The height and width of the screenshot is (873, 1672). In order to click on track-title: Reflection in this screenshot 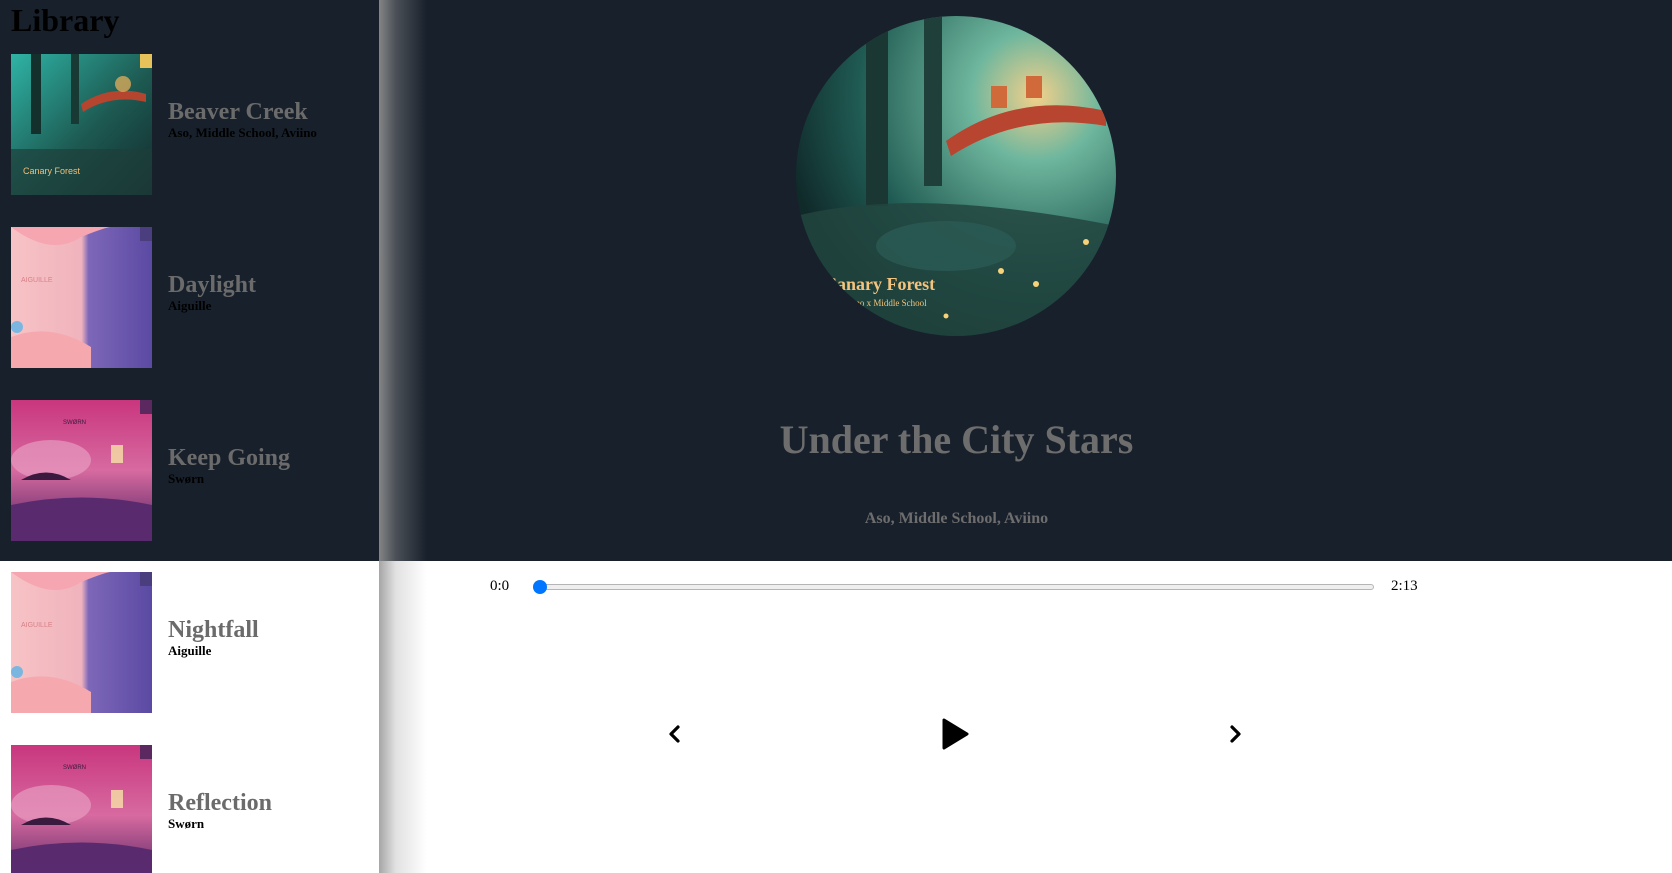, I will do `click(220, 803)`.